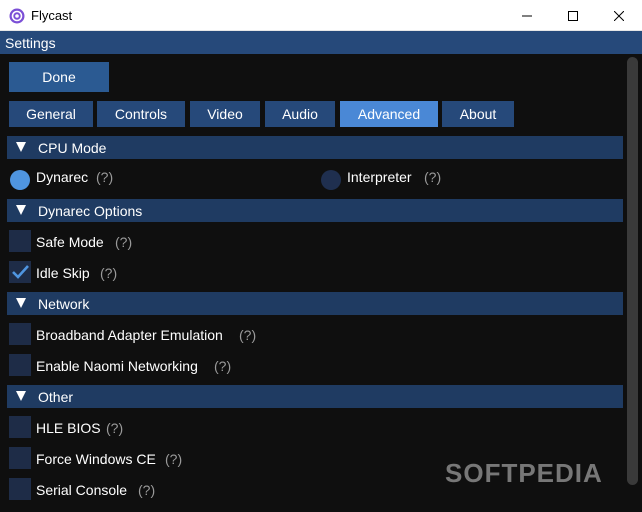 This screenshot has height=512, width=642. Describe the element at coordinates (331, 180) in the screenshot. I see `radio-unselected-icon` at that location.